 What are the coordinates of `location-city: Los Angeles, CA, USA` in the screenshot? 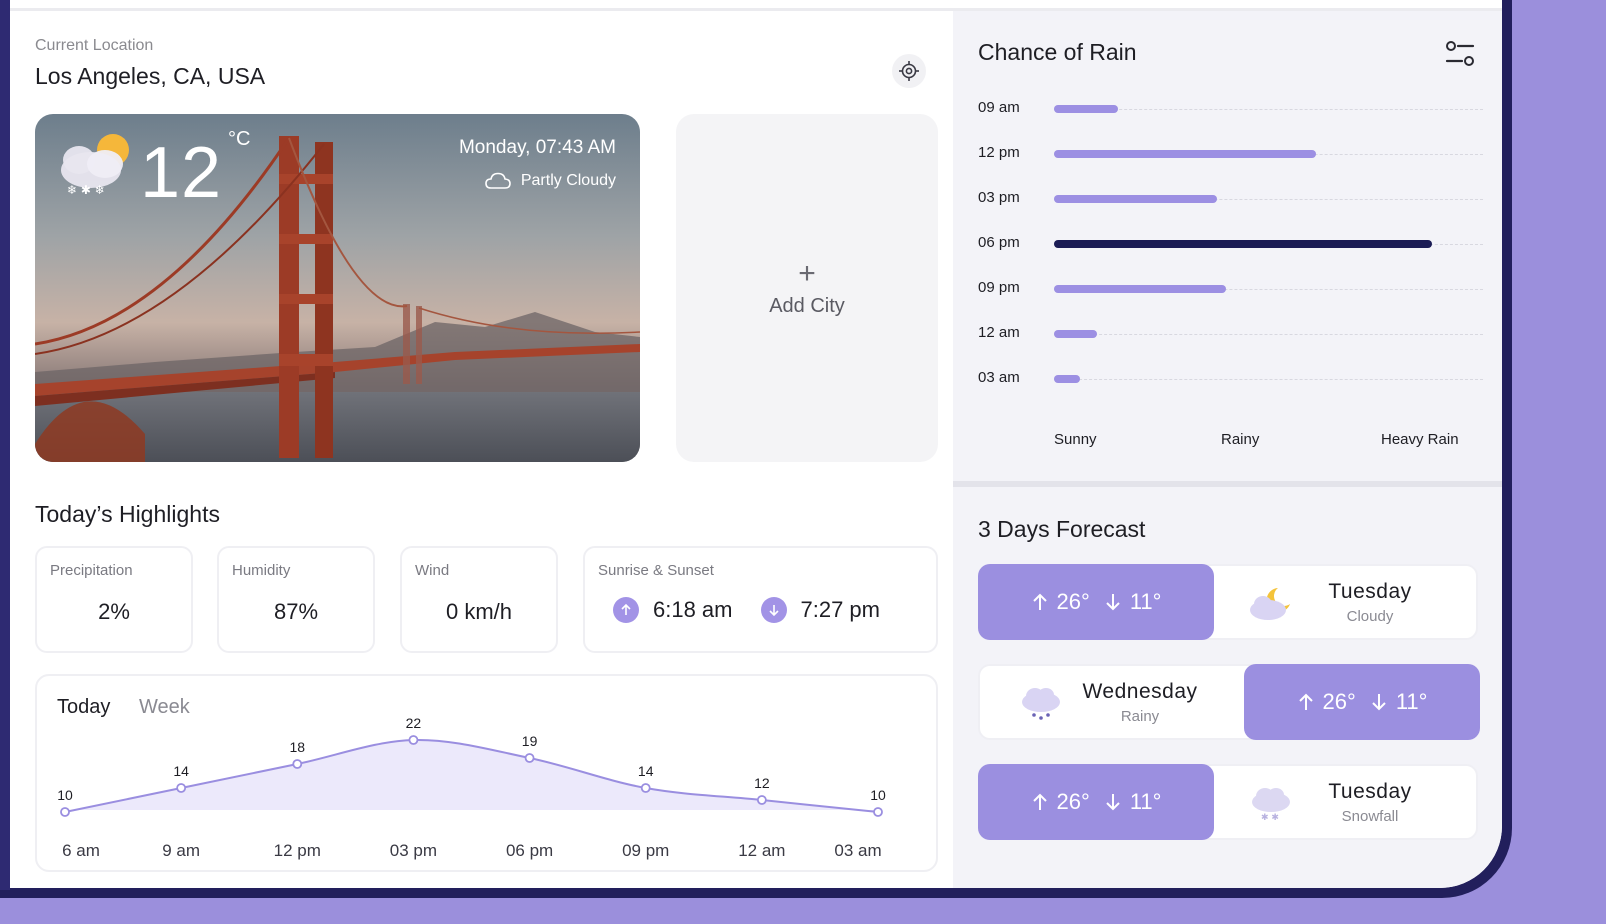 It's located at (150, 76).